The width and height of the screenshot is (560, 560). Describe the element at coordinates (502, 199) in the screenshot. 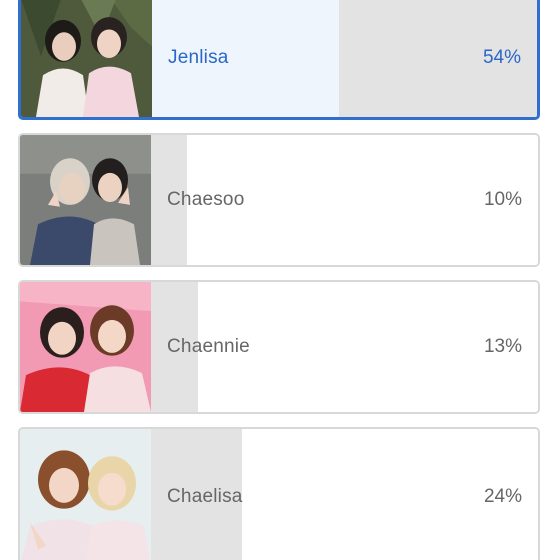

I see `option-percent: 10%` at that location.